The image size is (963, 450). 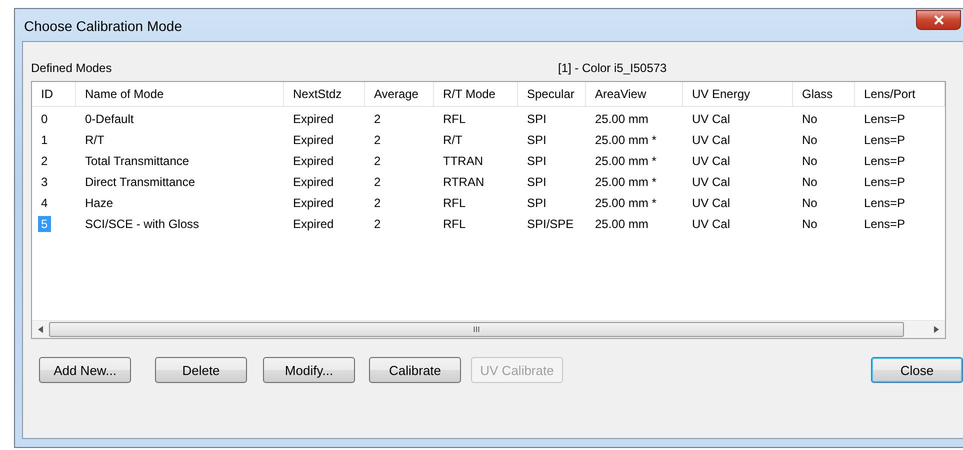 I want to click on column-header: Lens/Port, so click(x=900, y=94).